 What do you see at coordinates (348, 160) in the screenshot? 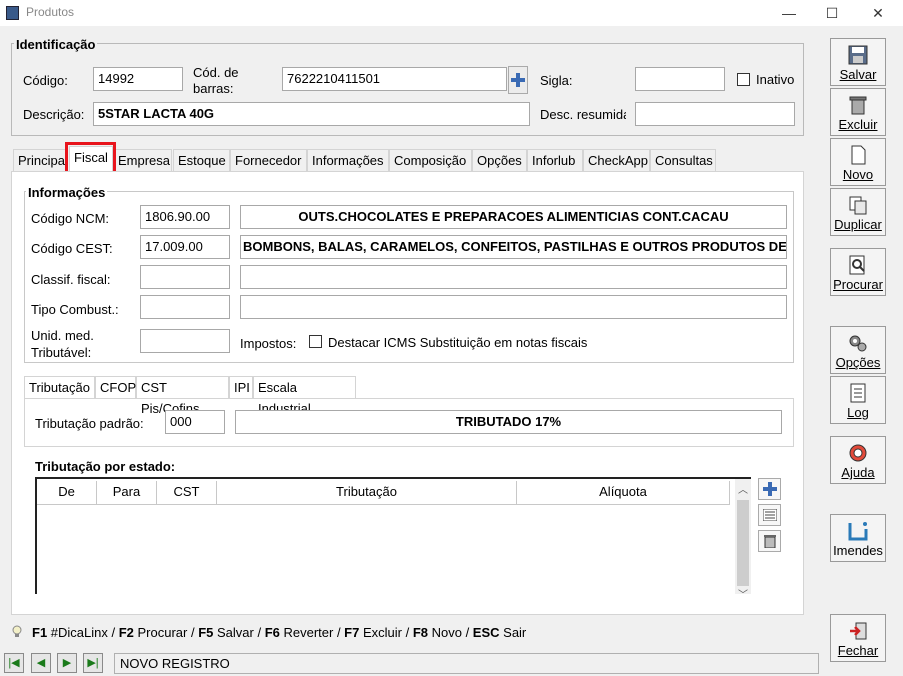
I see `tab-informacoes: Informações` at bounding box center [348, 160].